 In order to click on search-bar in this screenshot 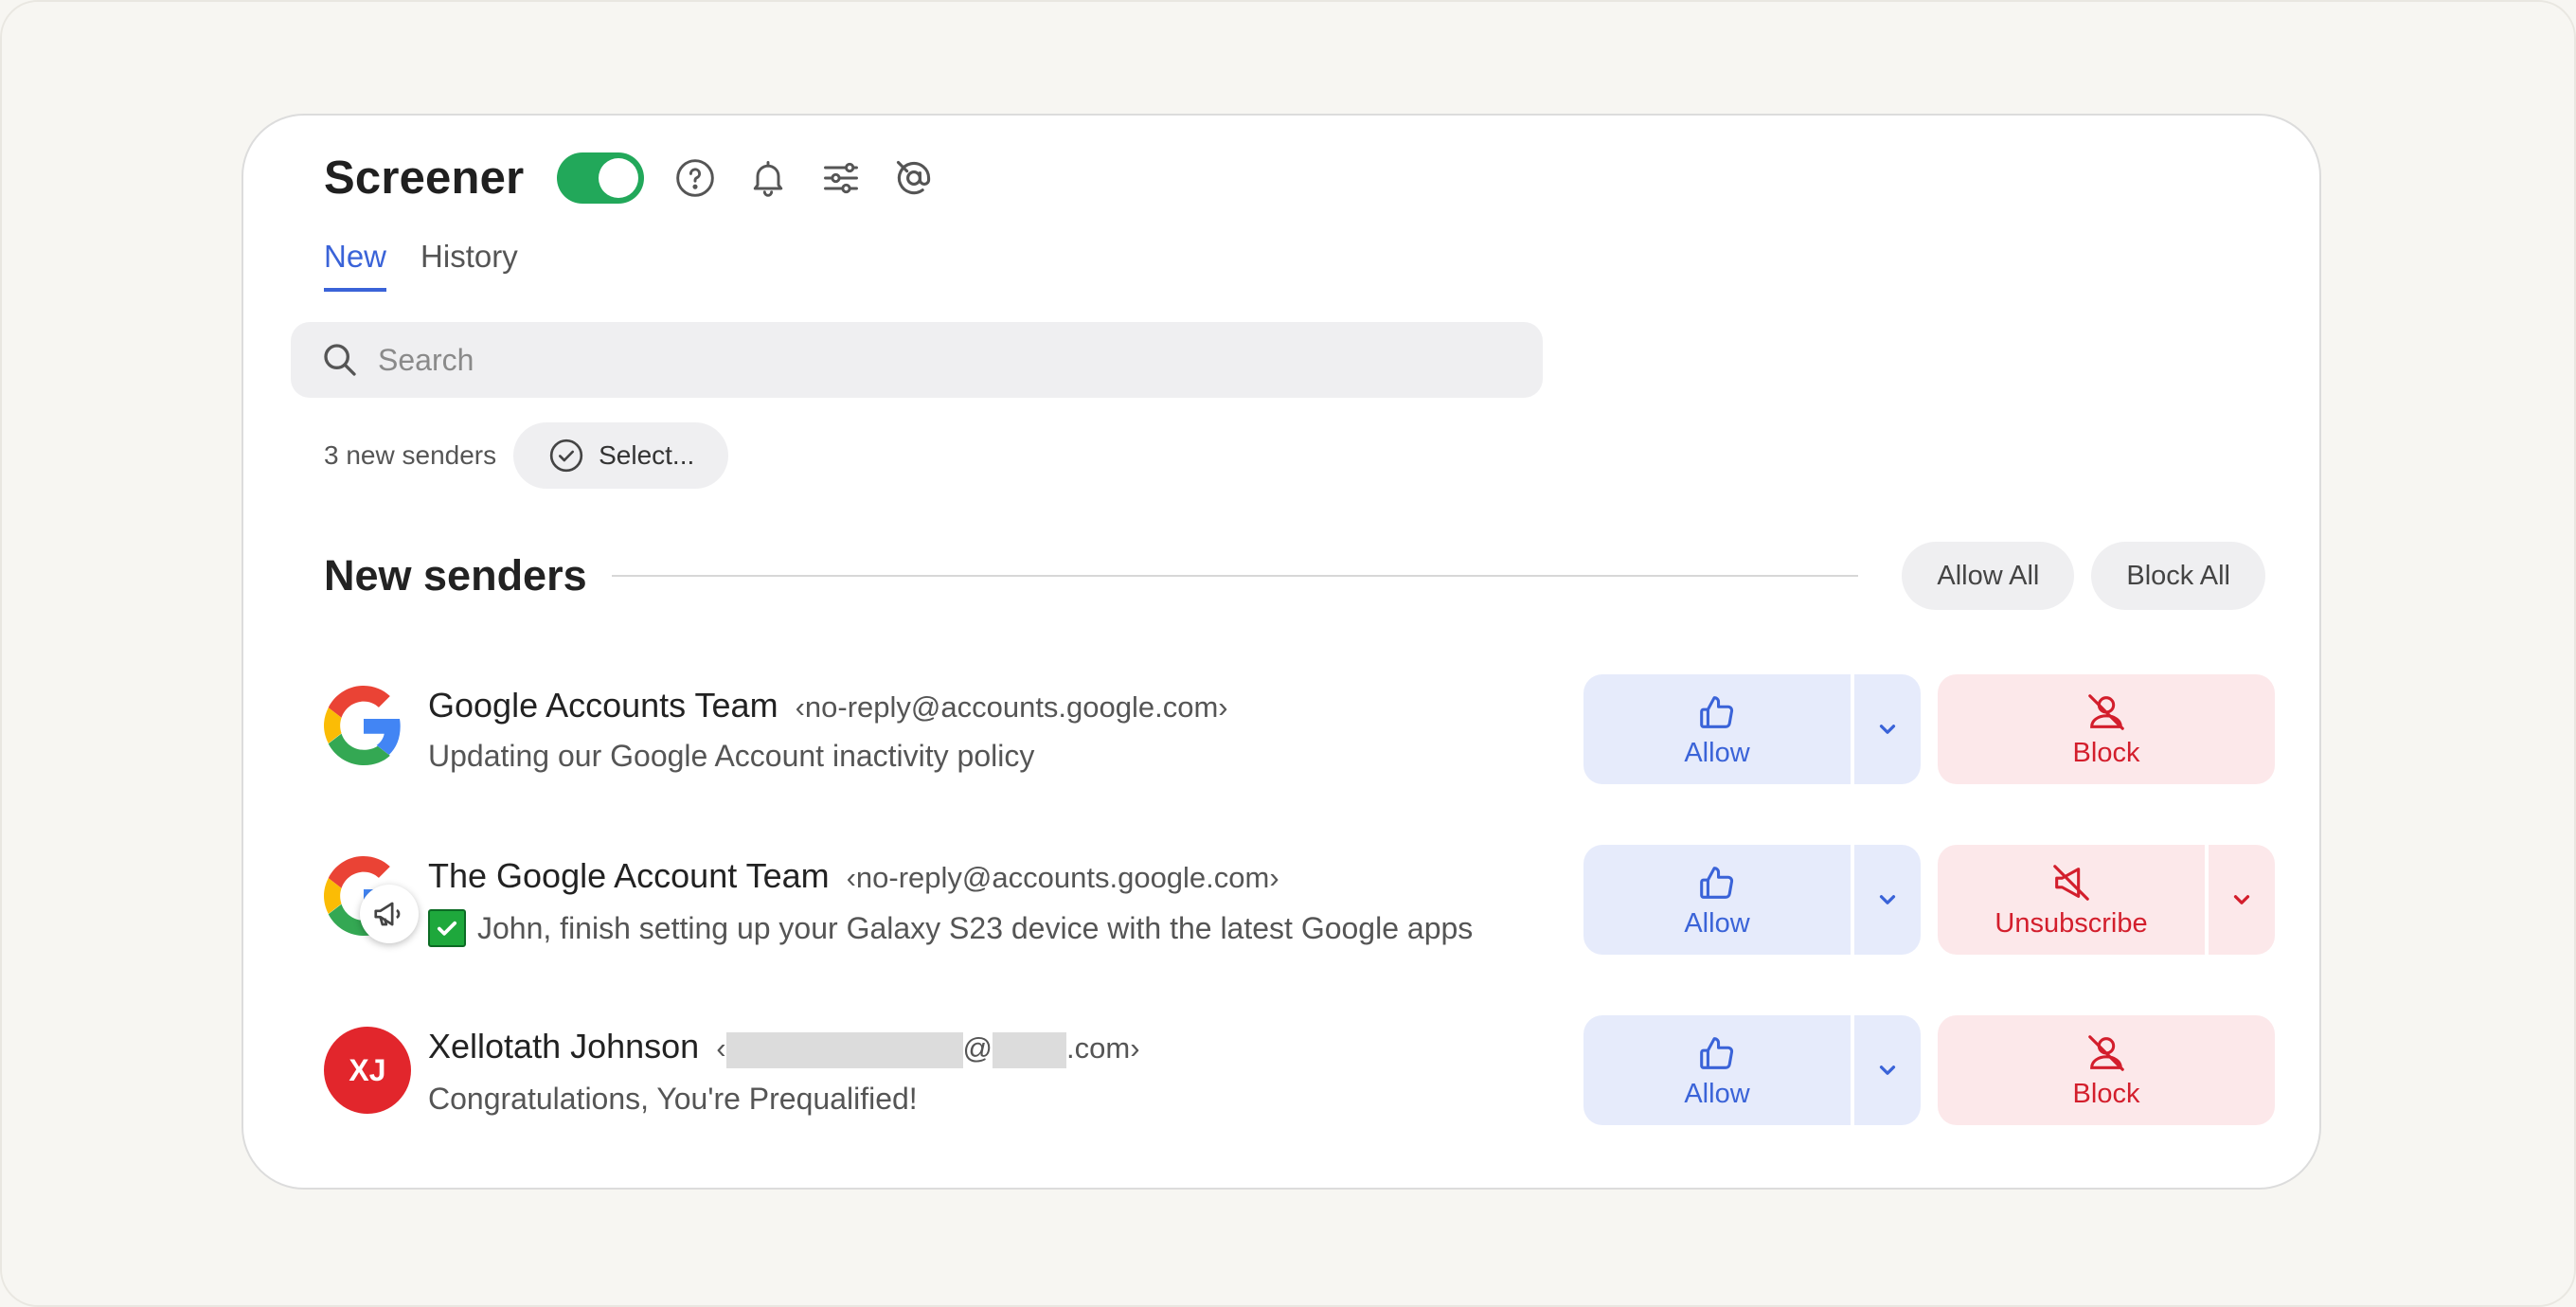, I will do `click(917, 360)`.